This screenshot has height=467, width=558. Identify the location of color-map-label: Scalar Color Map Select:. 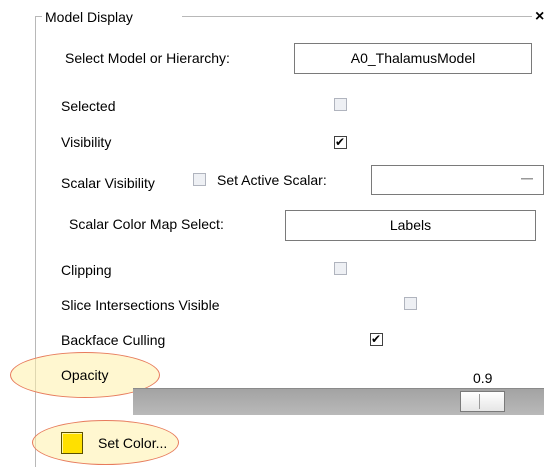
(146, 224).